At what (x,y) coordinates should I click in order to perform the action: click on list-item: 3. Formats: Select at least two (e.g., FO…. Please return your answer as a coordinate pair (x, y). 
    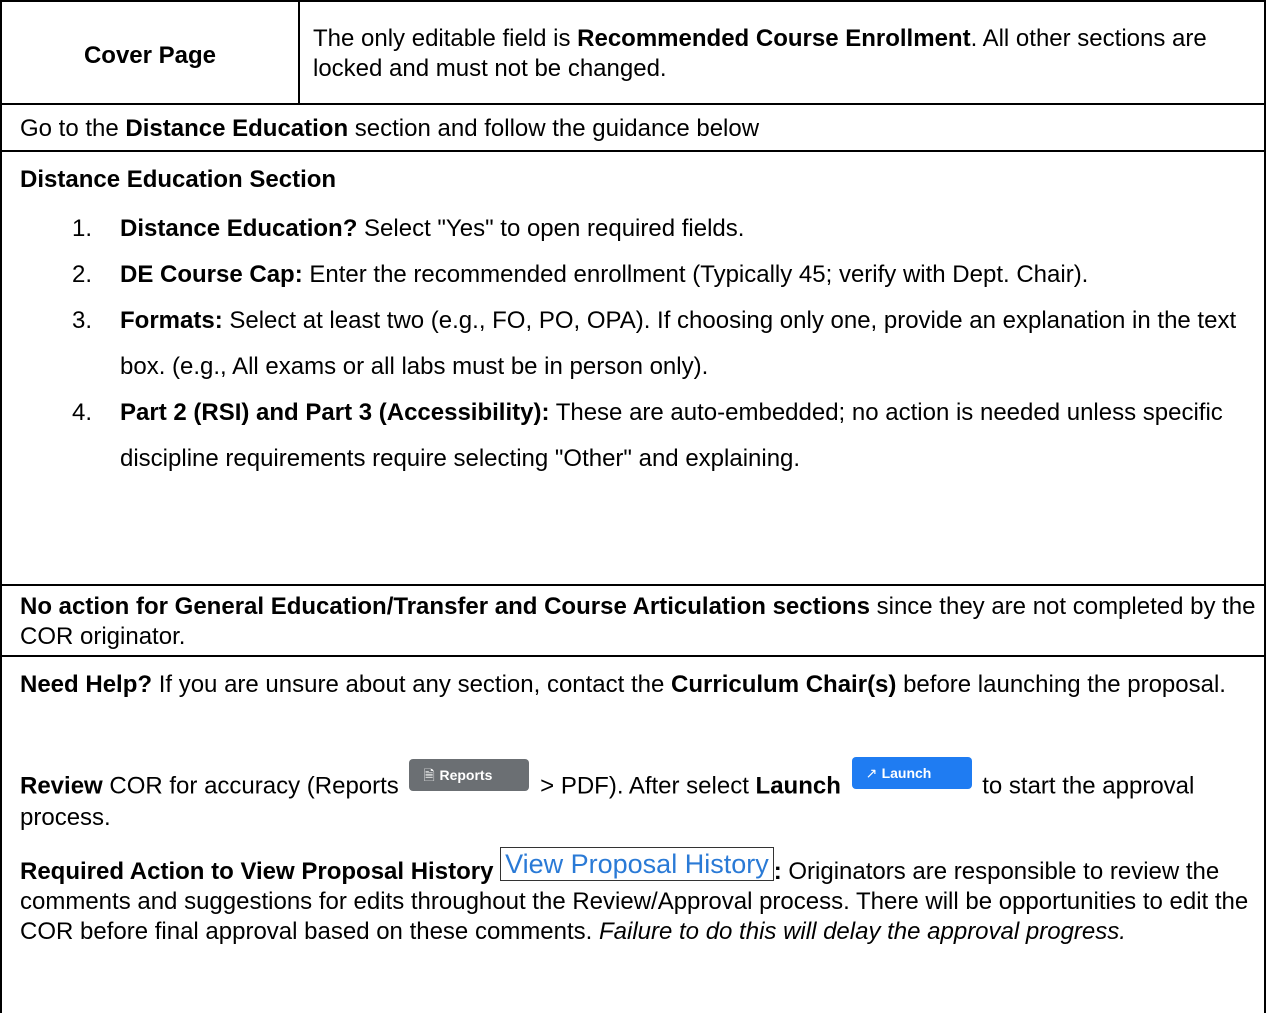
    Looking at the image, I should click on (654, 343).